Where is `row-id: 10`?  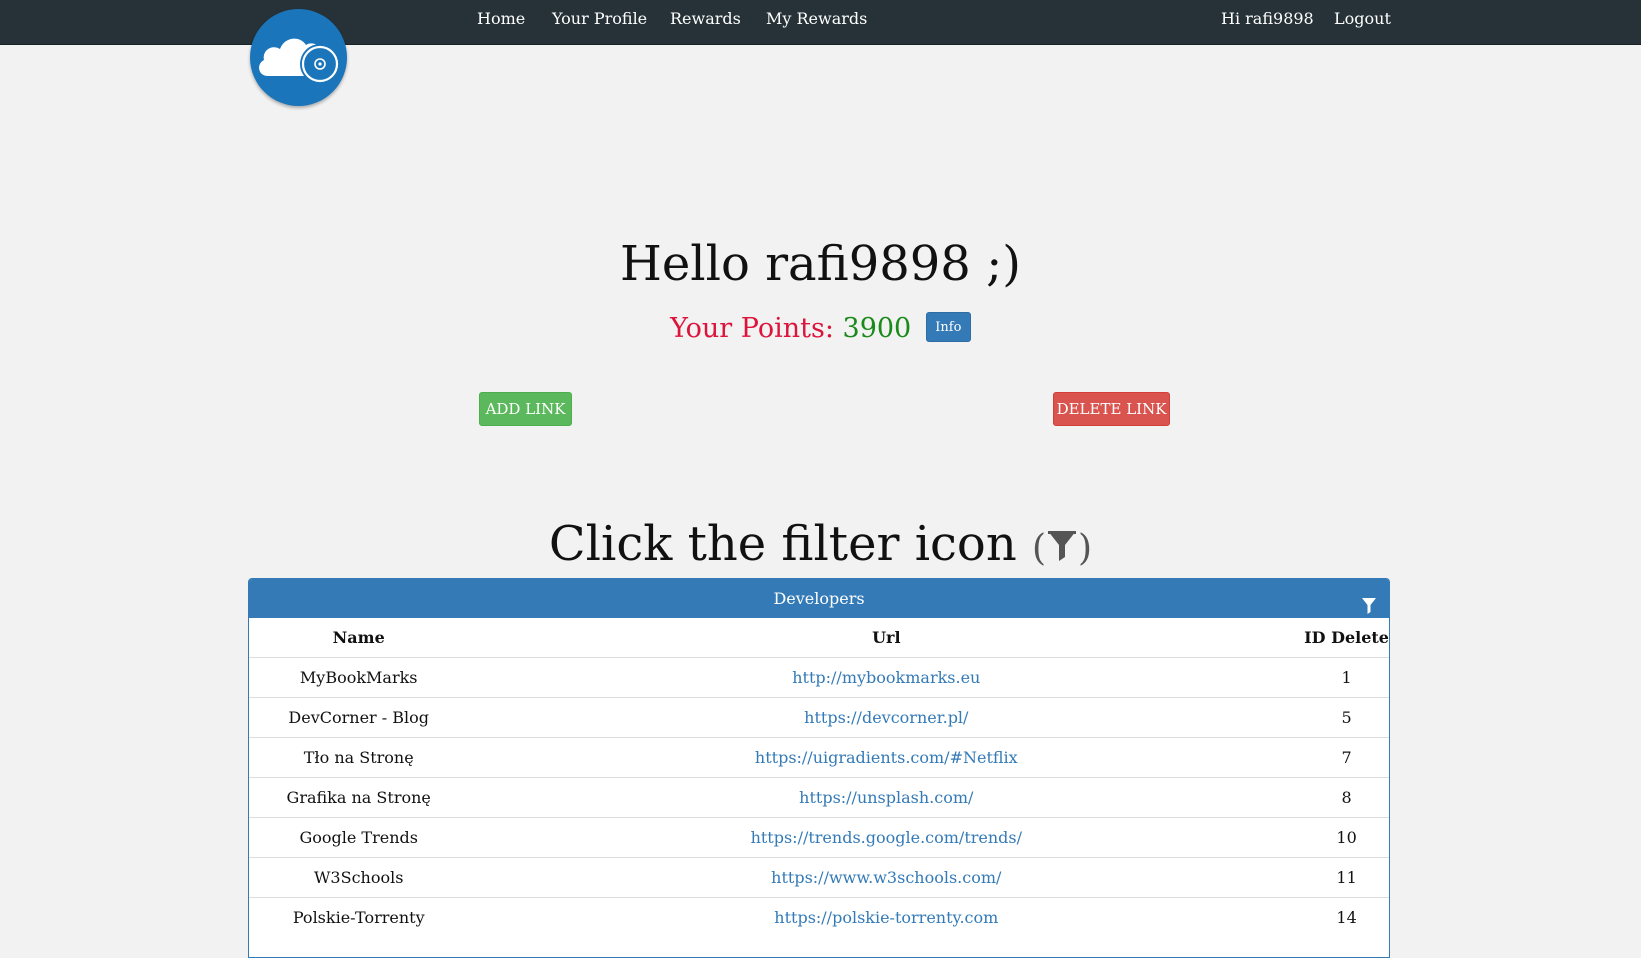 row-id: 10 is located at coordinates (1346, 837).